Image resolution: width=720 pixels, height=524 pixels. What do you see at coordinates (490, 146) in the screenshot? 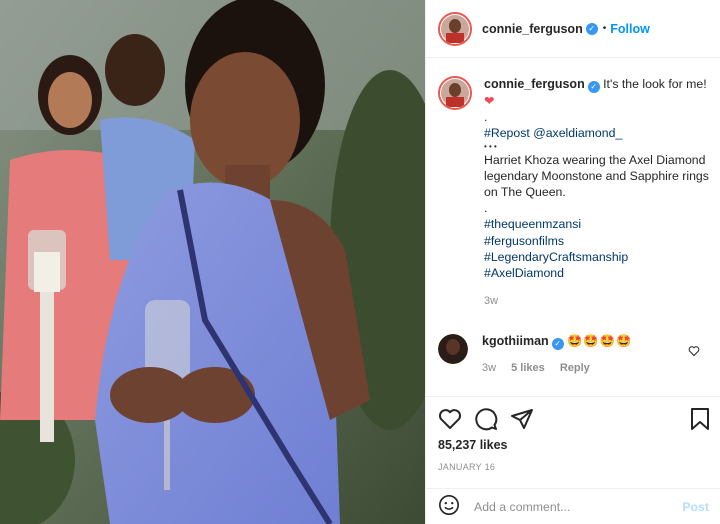
I see `caption-bullets: • • •` at bounding box center [490, 146].